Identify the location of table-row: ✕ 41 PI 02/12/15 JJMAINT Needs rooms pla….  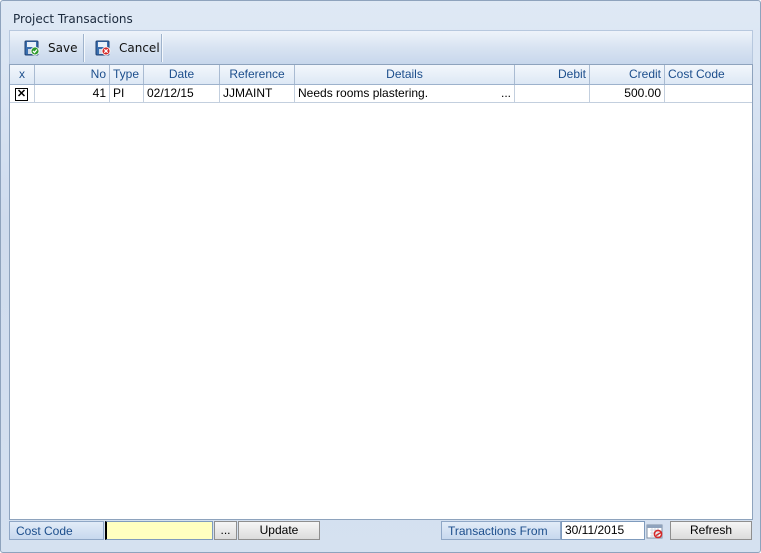
(381, 94).